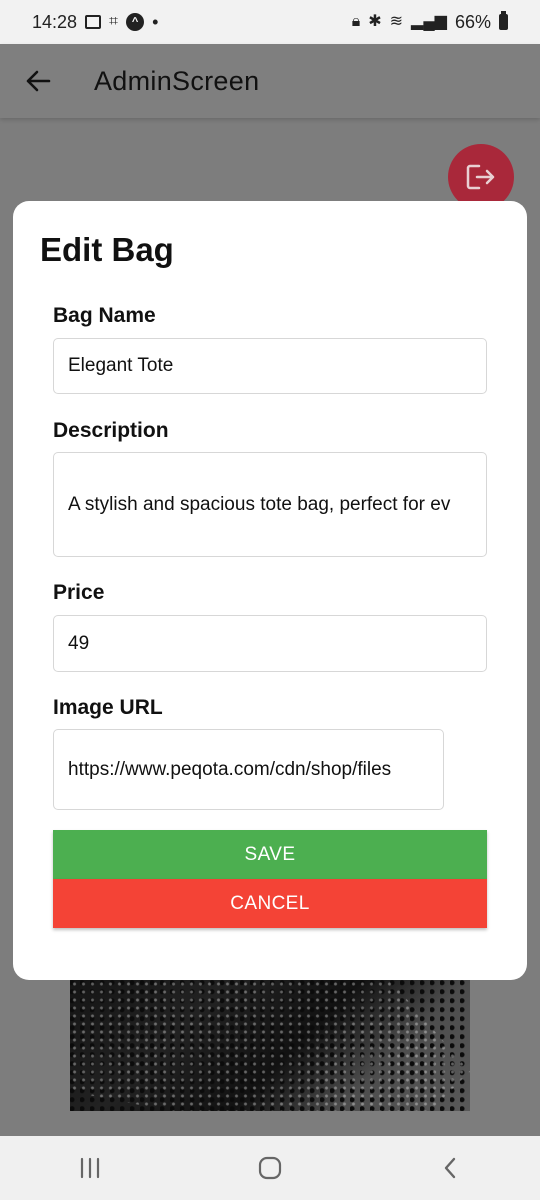 The width and height of the screenshot is (540, 1200). I want to click on bag-name-label: Bag Name, so click(104, 315).